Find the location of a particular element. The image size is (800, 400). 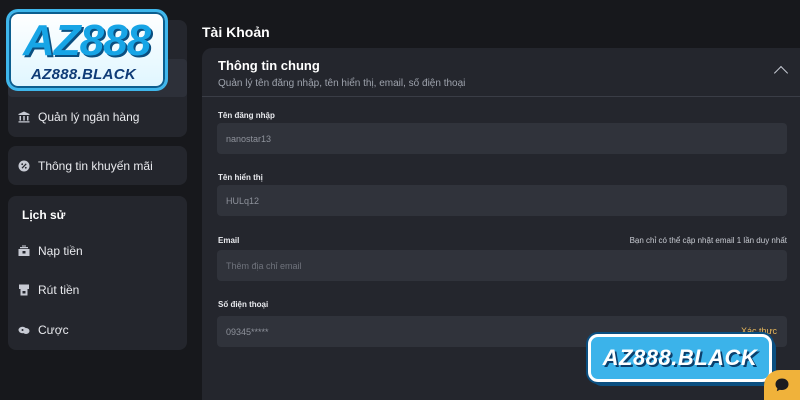

email-field is located at coordinates (502, 265).